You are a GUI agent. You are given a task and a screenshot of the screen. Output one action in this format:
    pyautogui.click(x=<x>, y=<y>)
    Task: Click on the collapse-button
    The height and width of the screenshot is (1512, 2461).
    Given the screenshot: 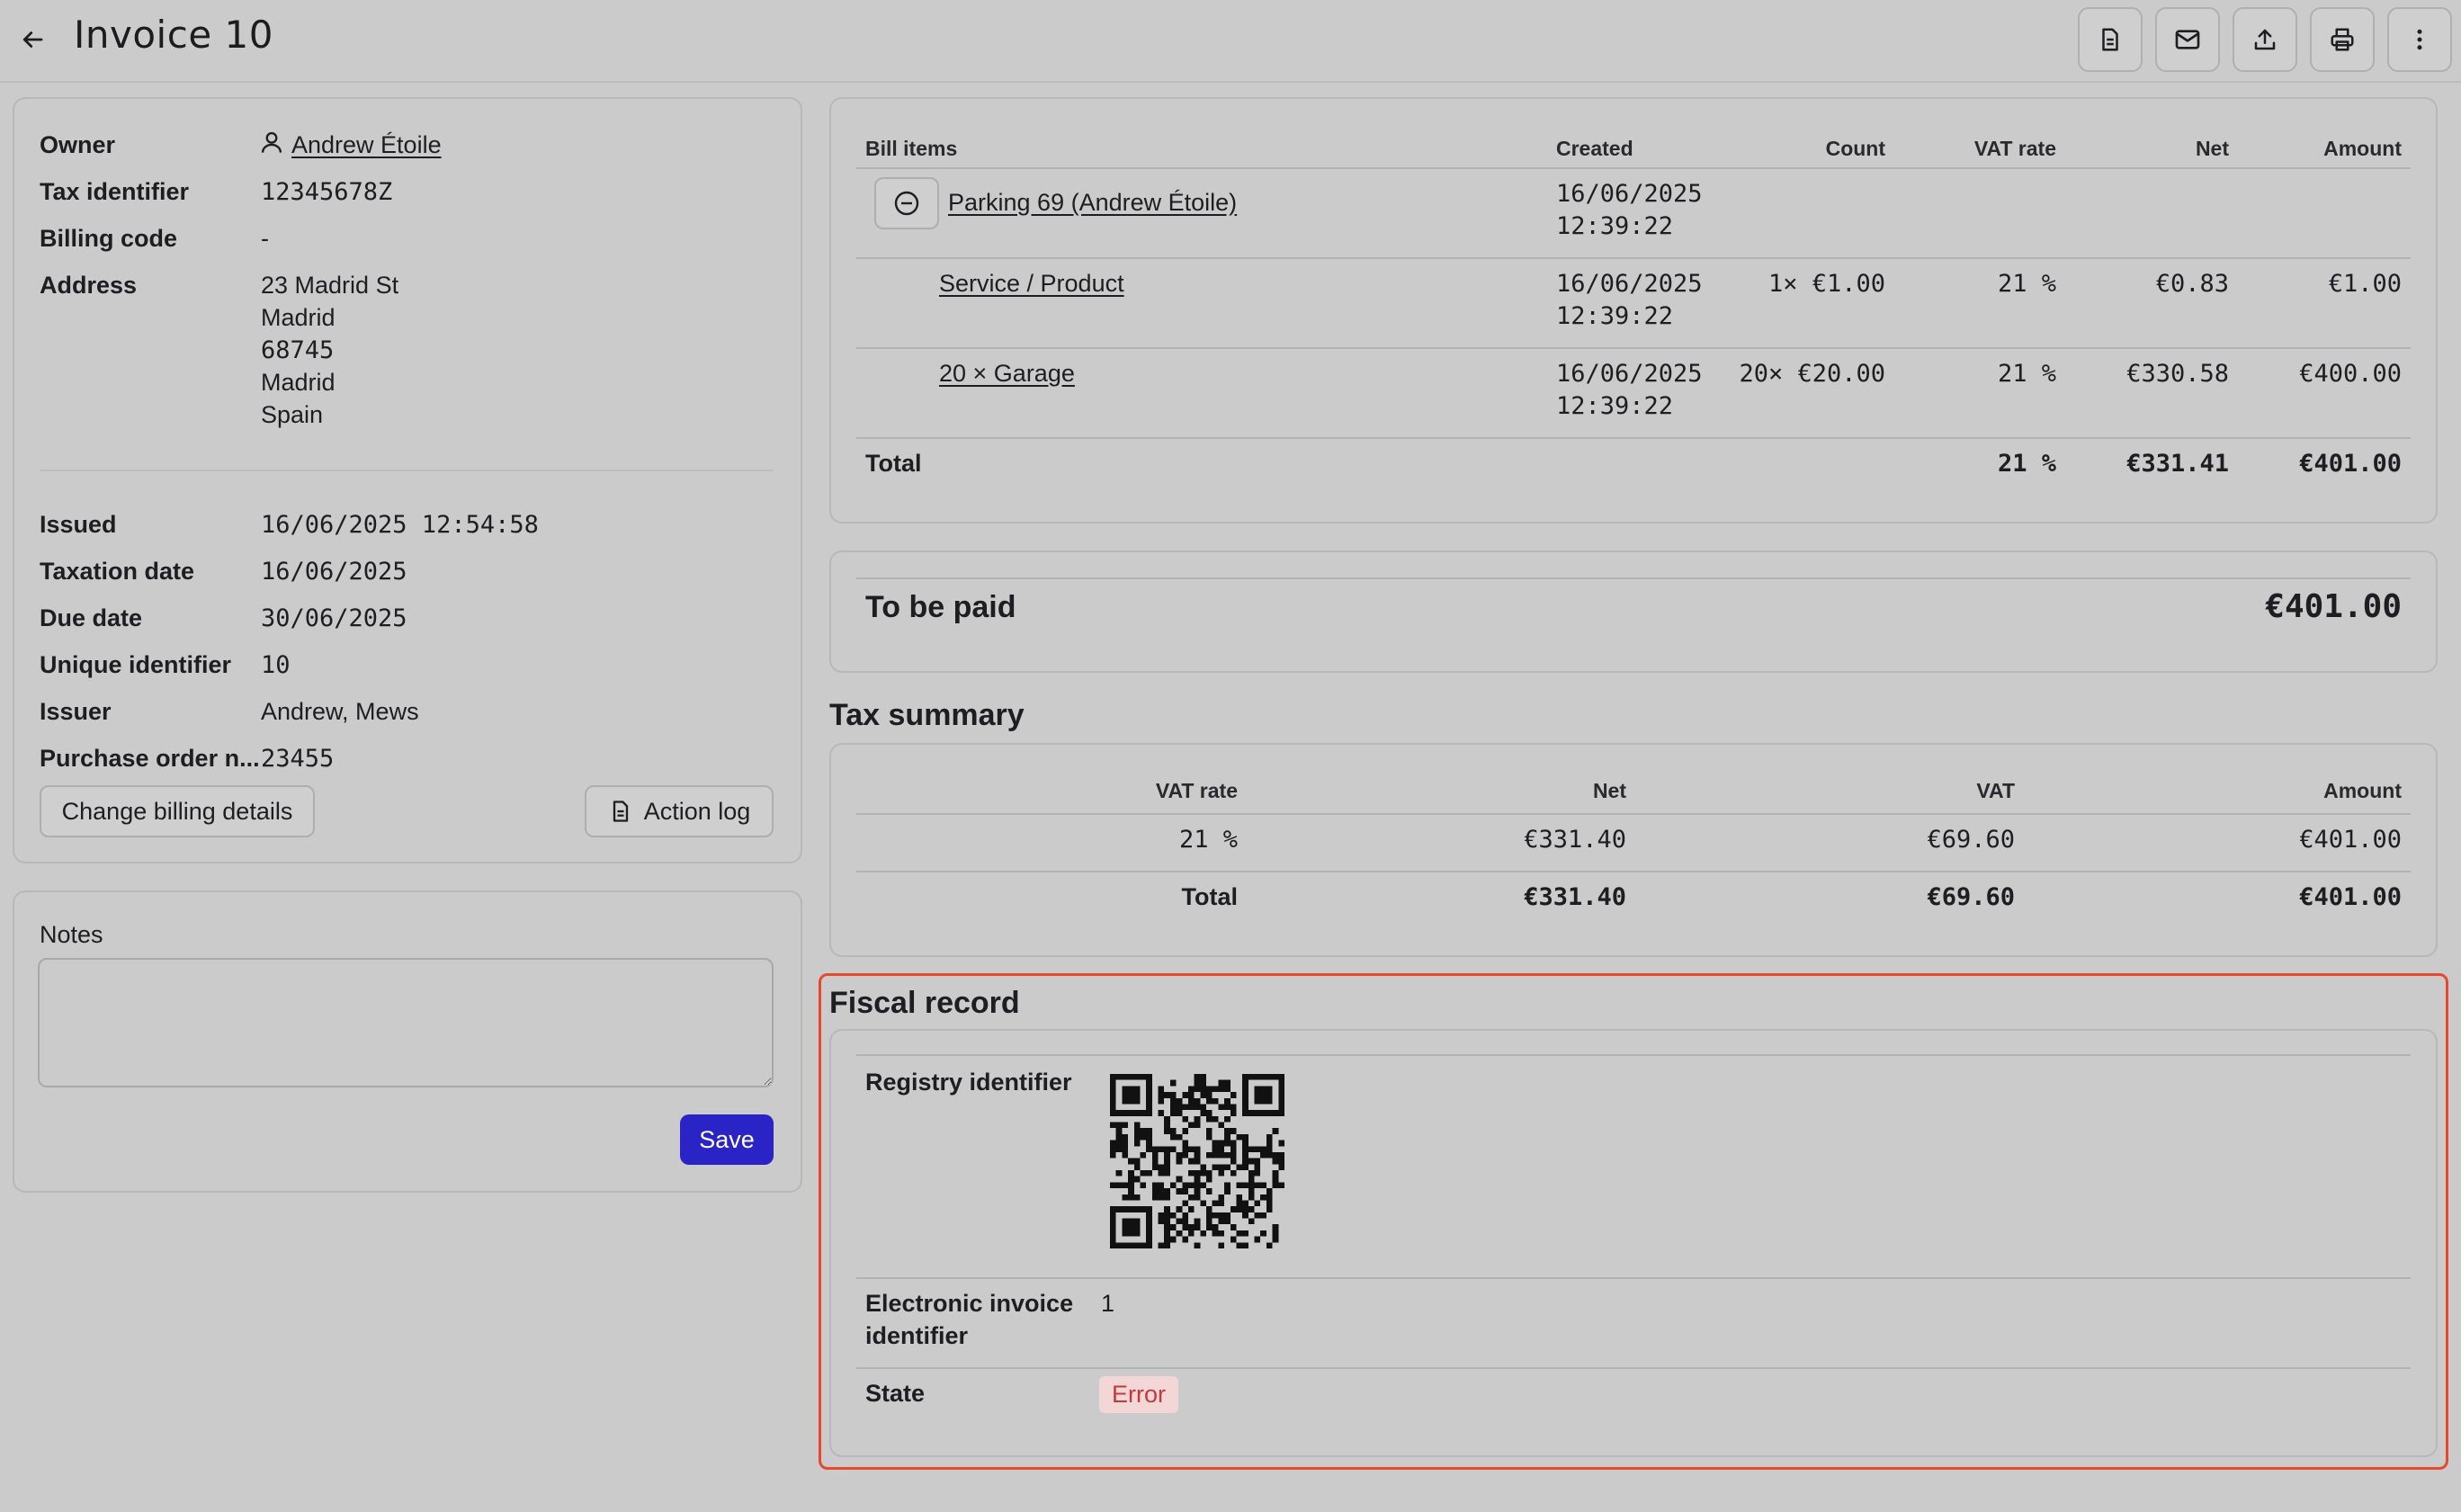 What is the action you would take?
    pyautogui.click(x=906, y=203)
    